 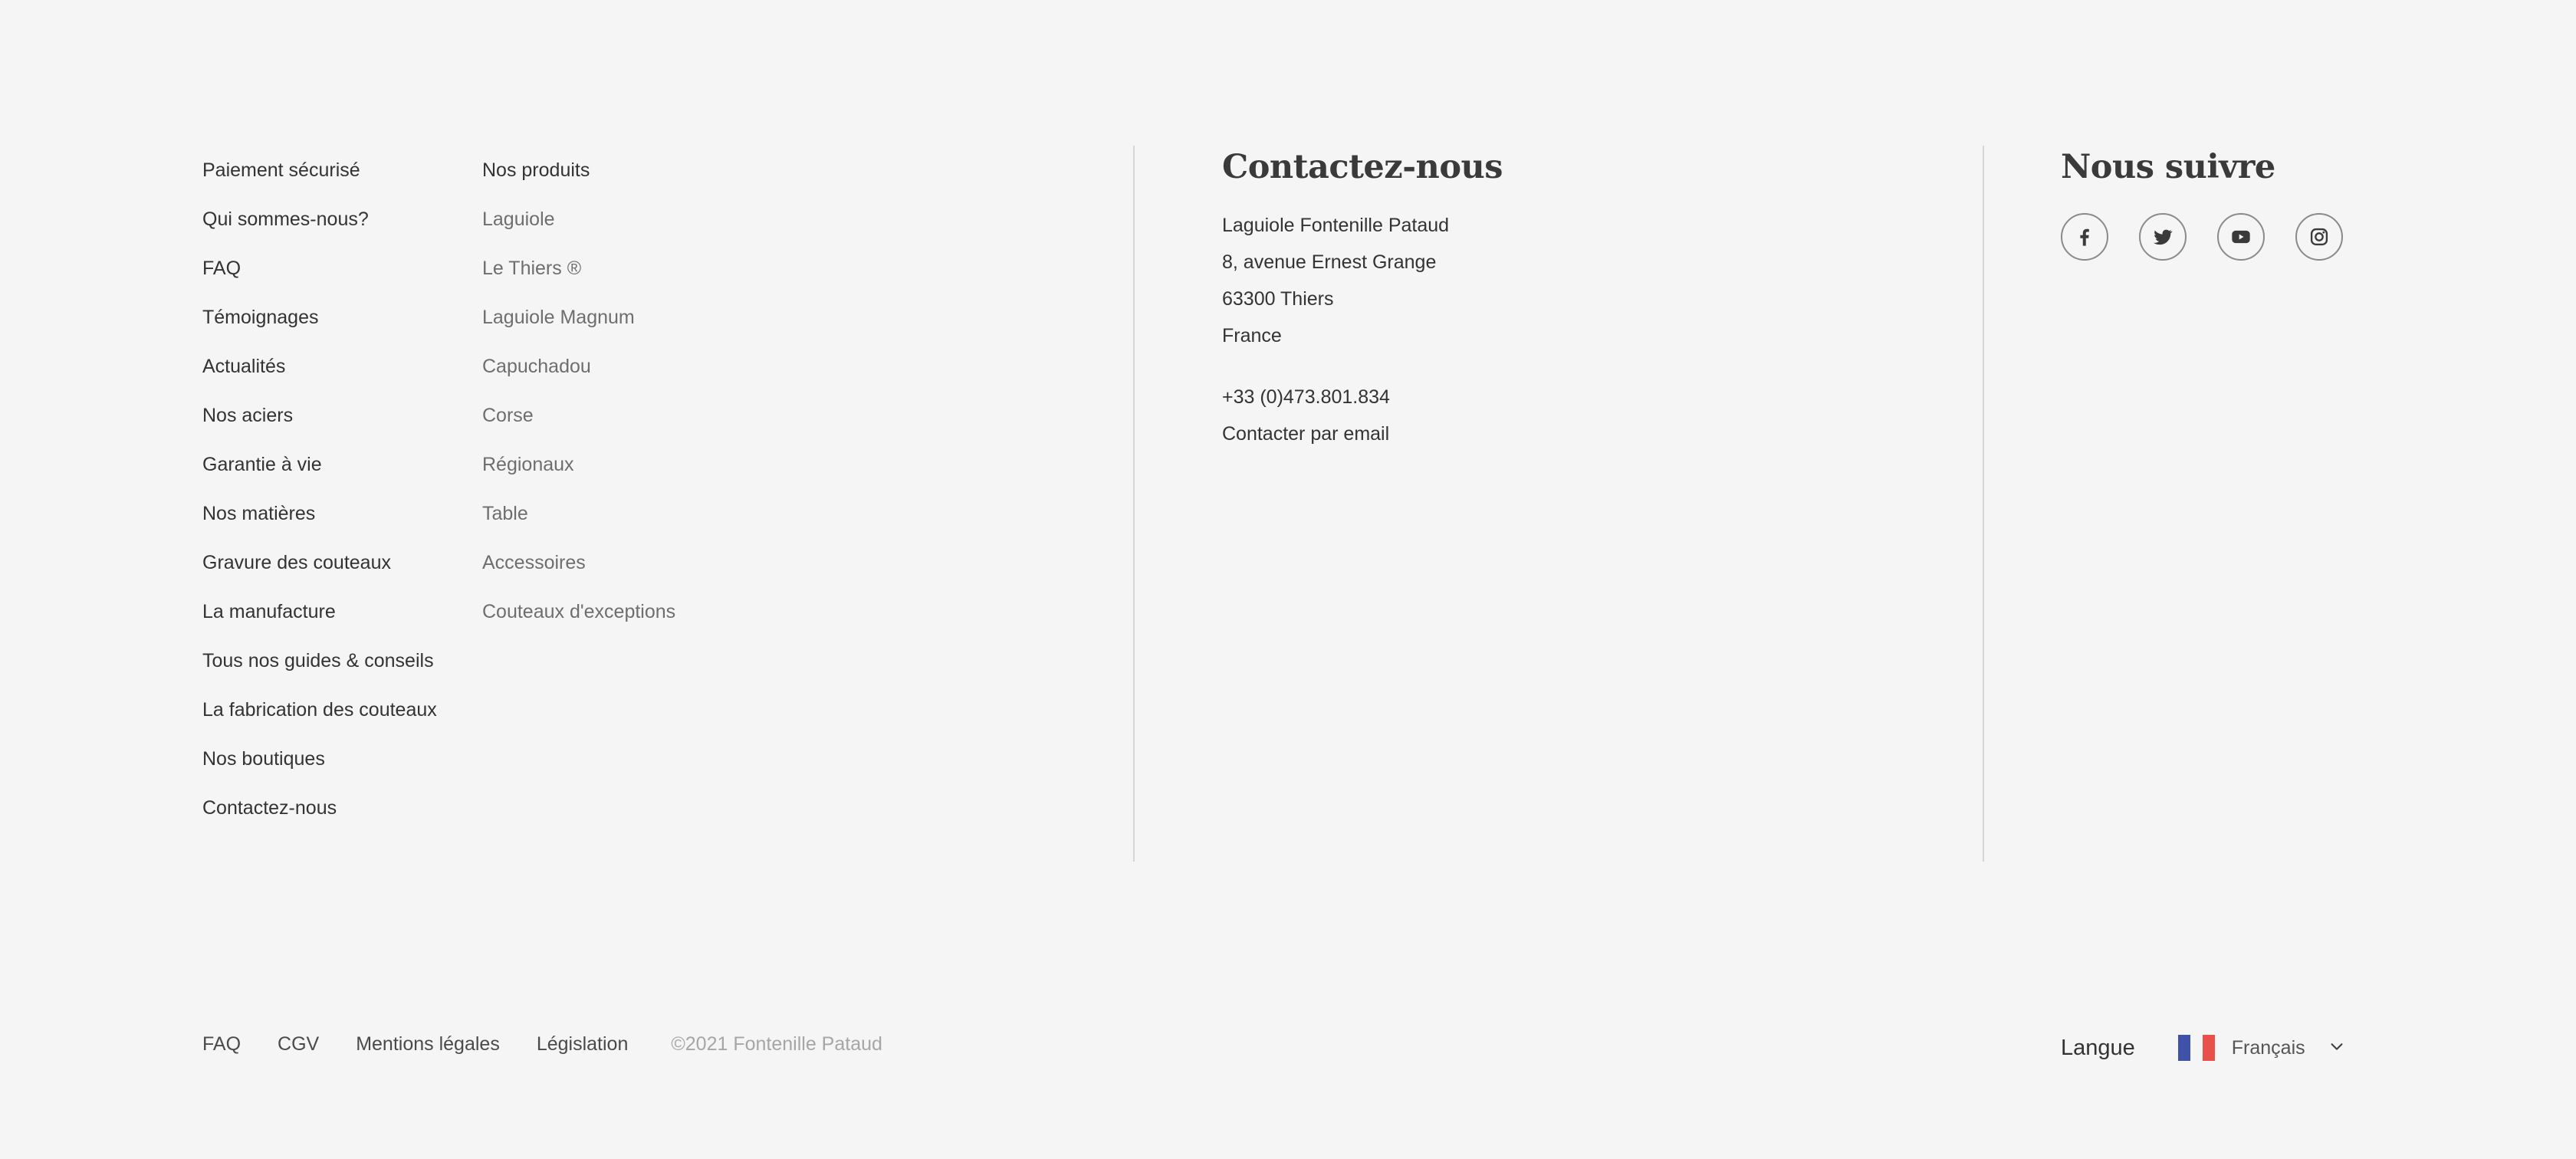 What do you see at coordinates (2168, 167) in the screenshot?
I see `social-heading: Nous suivre` at bounding box center [2168, 167].